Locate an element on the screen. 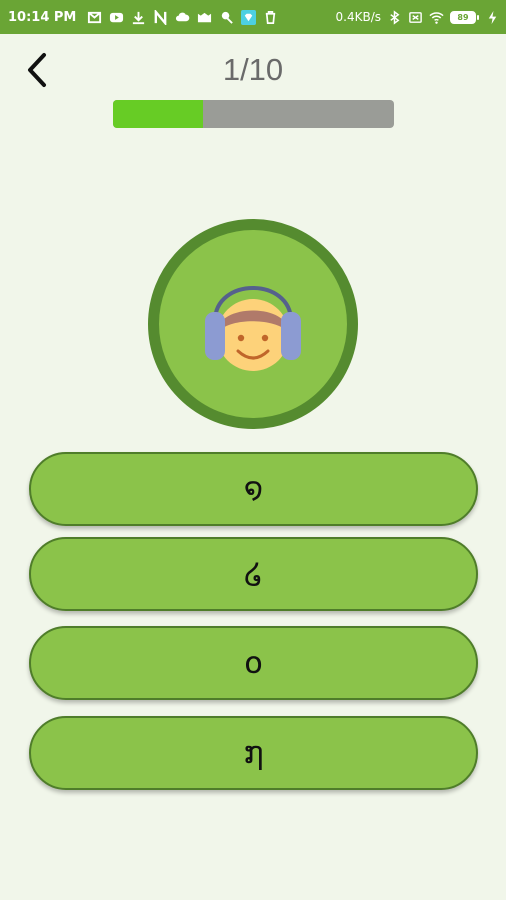  answer-option-4: ໗ is located at coordinates (253, 753).